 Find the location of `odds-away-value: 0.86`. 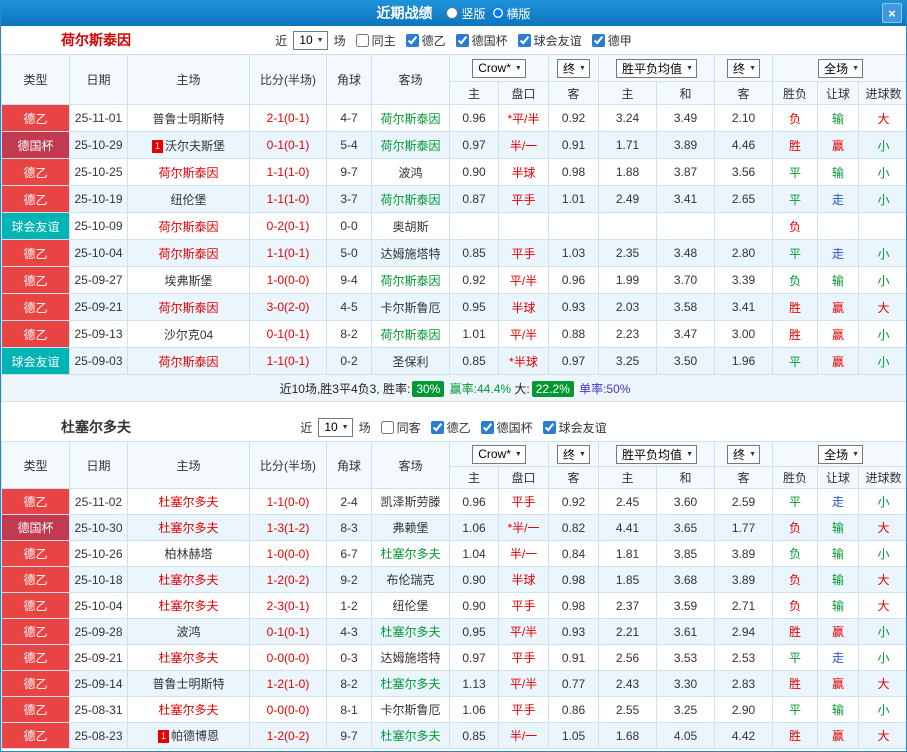

odds-away-value: 0.86 is located at coordinates (574, 709).